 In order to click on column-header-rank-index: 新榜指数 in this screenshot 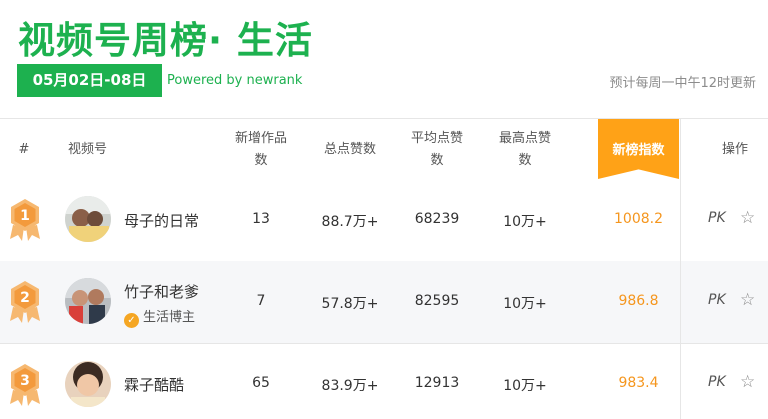, I will do `click(638, 149)`.